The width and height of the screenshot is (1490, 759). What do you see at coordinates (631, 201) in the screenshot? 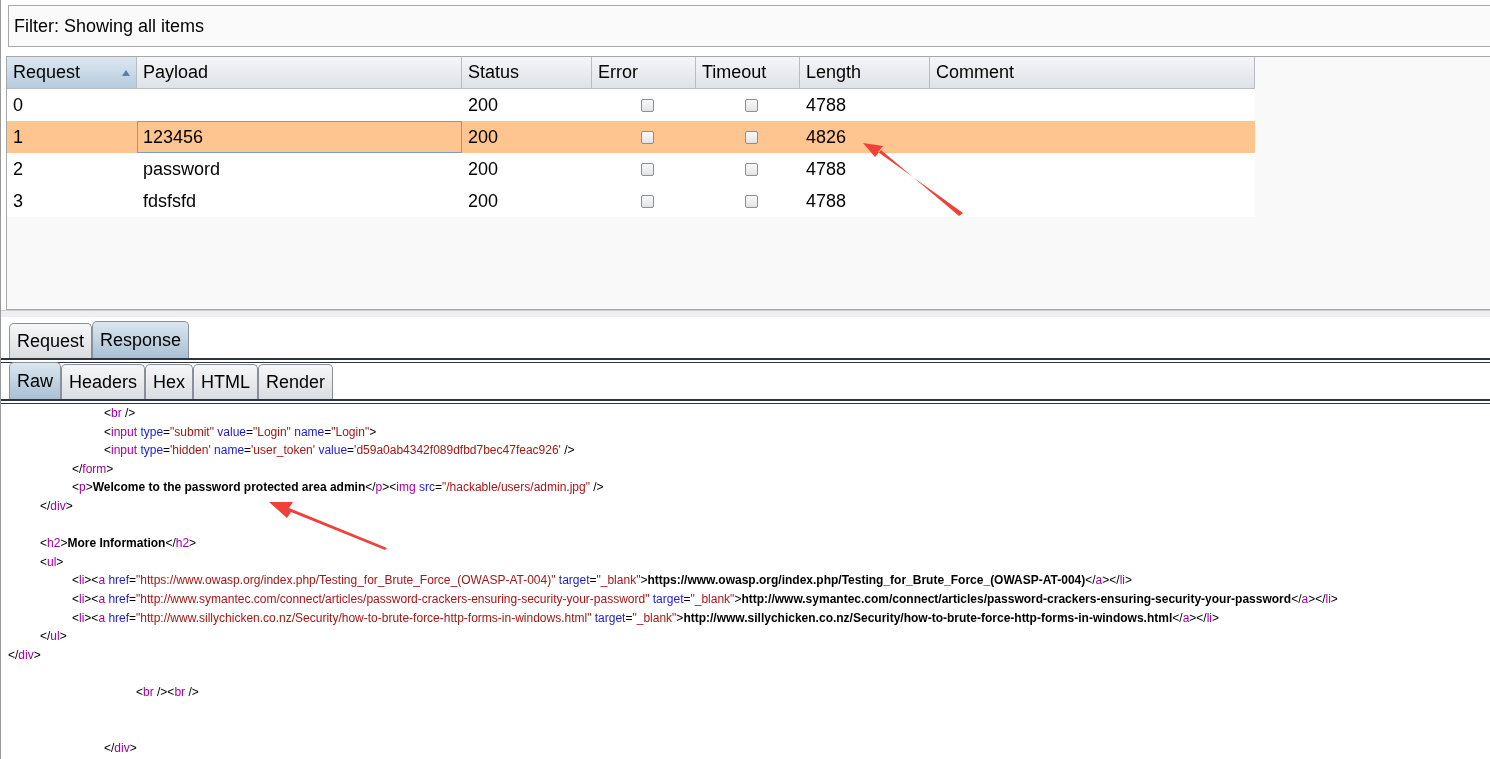
I see `table-row: 3 fdsfsfd 200 4788` at bounding box center [631, 201].